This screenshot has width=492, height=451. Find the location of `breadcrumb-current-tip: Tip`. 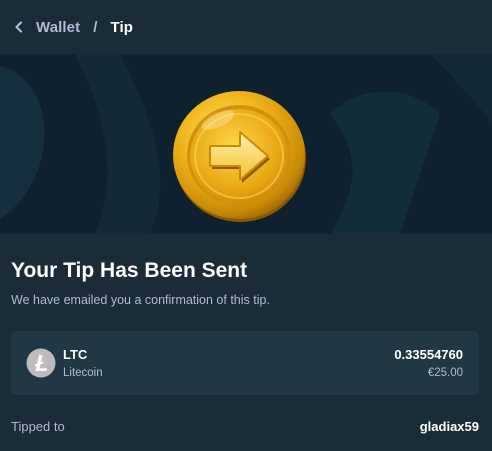

breadcrumb-current-tip: Tip is located at coordinates (122, 27).